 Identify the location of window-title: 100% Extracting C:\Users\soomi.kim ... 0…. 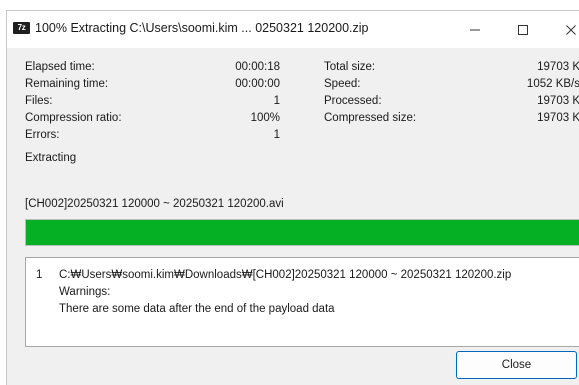
(202, 28).